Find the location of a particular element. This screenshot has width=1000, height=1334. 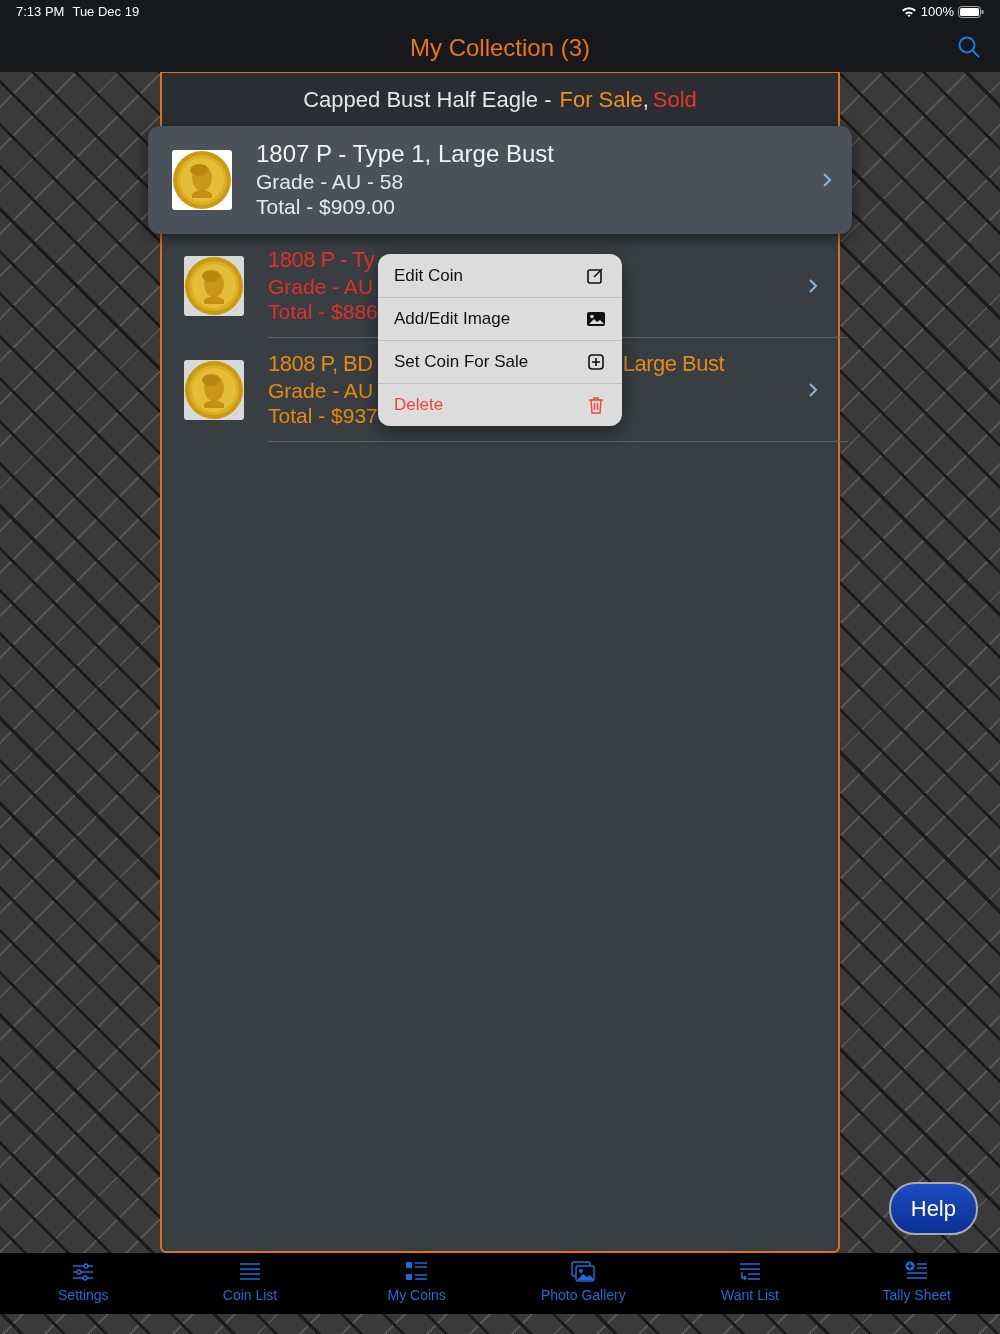

trash-icon is located at coordinates (596, 405).